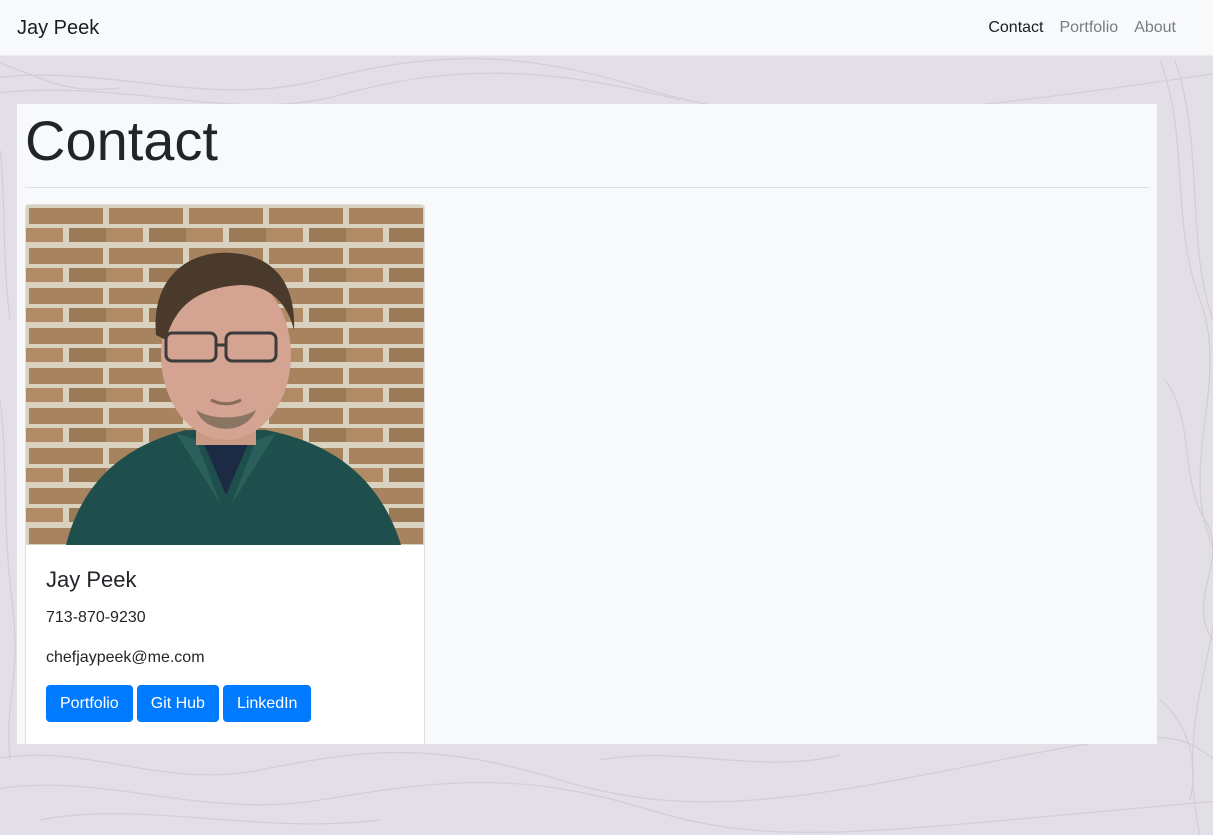  What do you see at coordinates (225, 375) in the screenshot?
I see `profile-photo` at bounding box center [225, 375].